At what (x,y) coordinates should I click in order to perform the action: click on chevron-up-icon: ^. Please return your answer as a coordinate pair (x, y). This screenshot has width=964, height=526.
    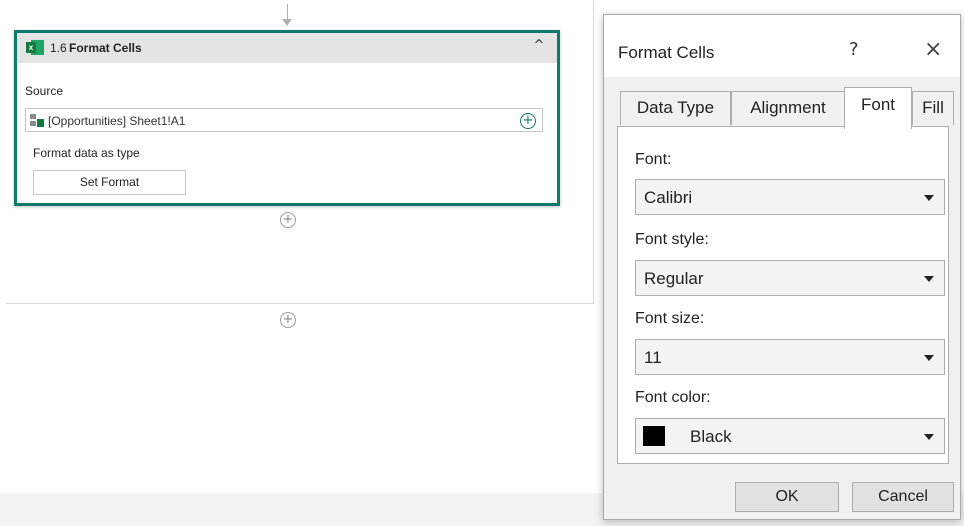
    Looking at the image, I should click on (539, 46).